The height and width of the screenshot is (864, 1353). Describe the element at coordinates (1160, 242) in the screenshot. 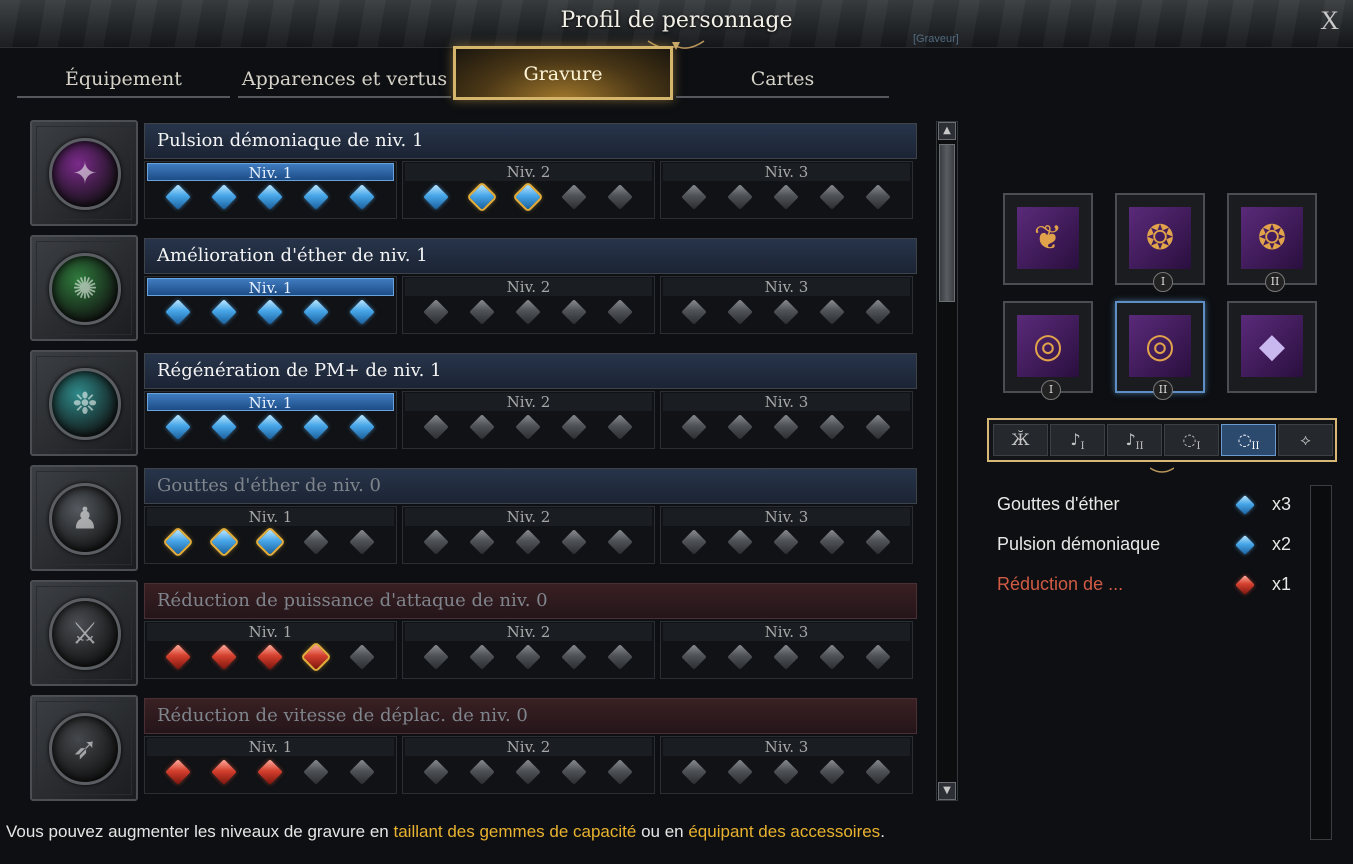

I see `accessory-slot: ❂ I` at that location.